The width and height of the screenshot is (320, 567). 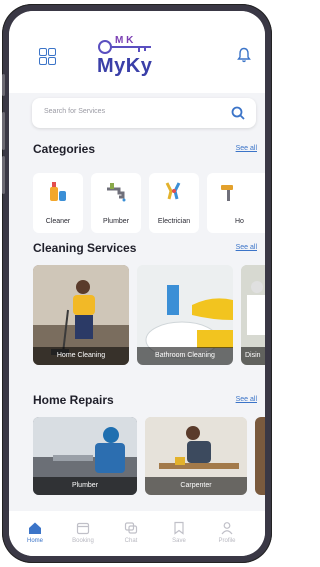 I want to click on nav-label: Profile, so click(x=227, y=541).